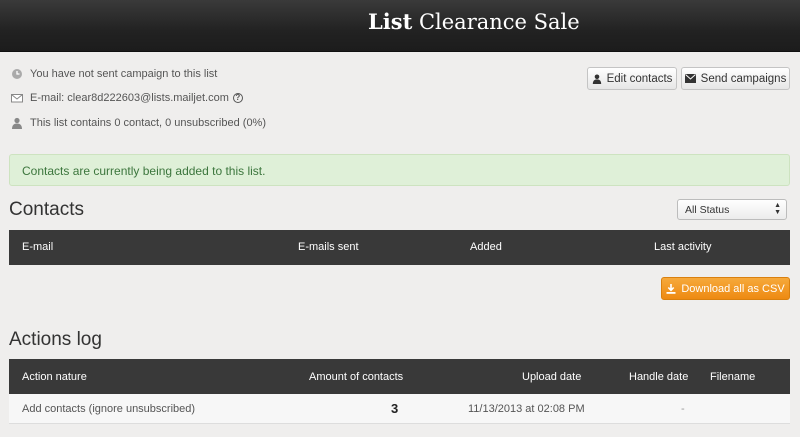 The width and height of the screenshot is (800, 437). Describe the element at coordinates (237, 98) in the screenshot. I see `help-icon: ?` at that location.